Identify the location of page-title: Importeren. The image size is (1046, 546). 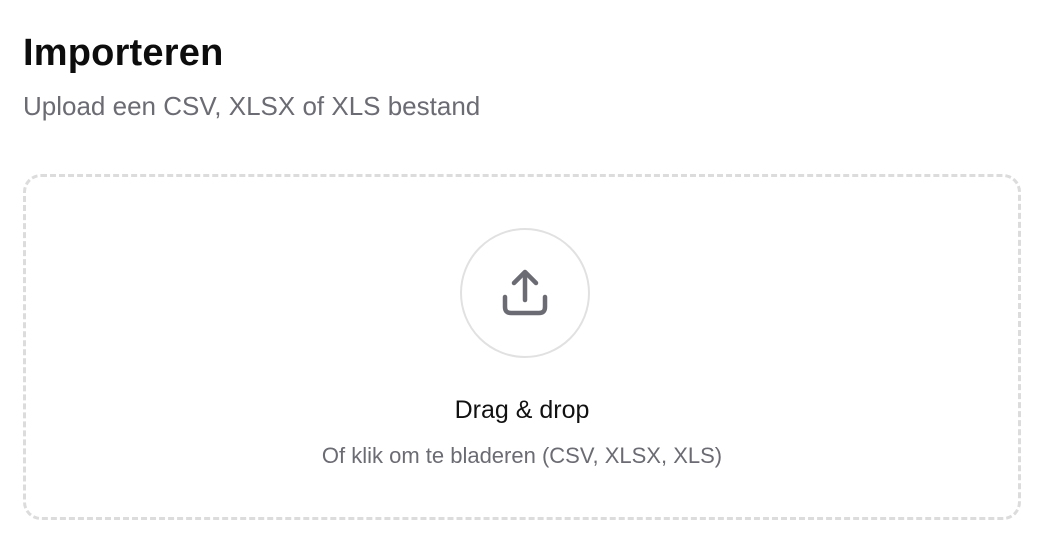
(123, 53).